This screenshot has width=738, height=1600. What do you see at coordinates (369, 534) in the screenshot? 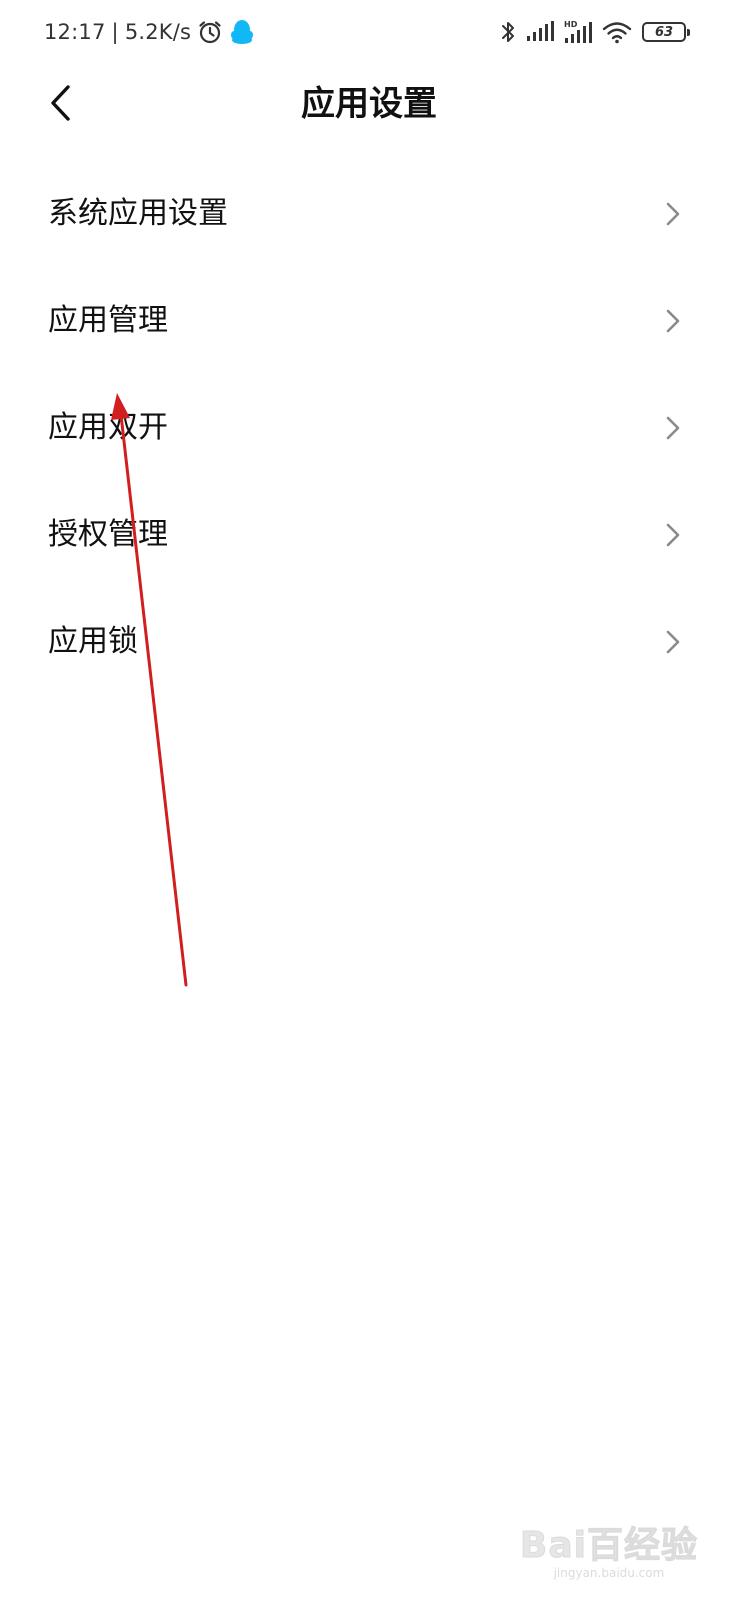
I see `list-item-permission-management: 授权管理` at bounding box center [369, 534].